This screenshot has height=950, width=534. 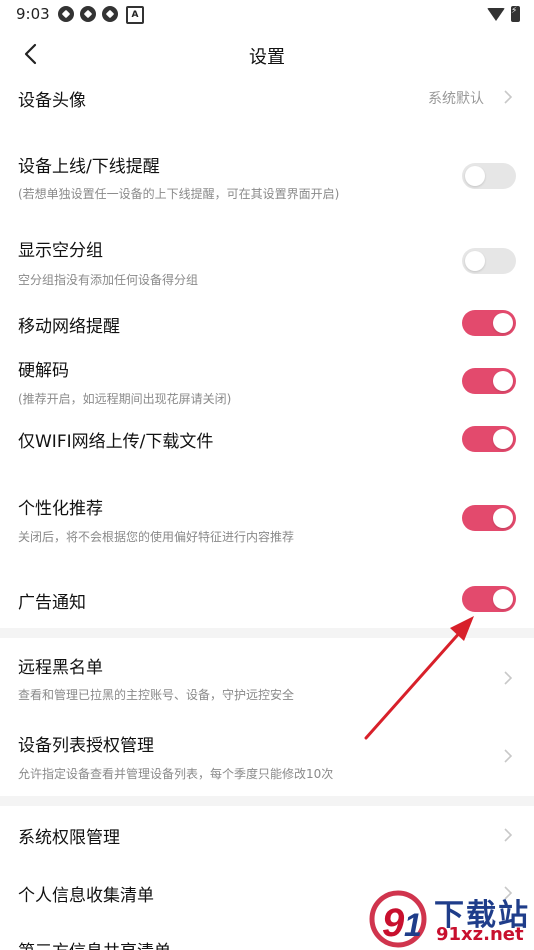 I want to click on annotation-arrow-icon, so click(x=419, y=678).